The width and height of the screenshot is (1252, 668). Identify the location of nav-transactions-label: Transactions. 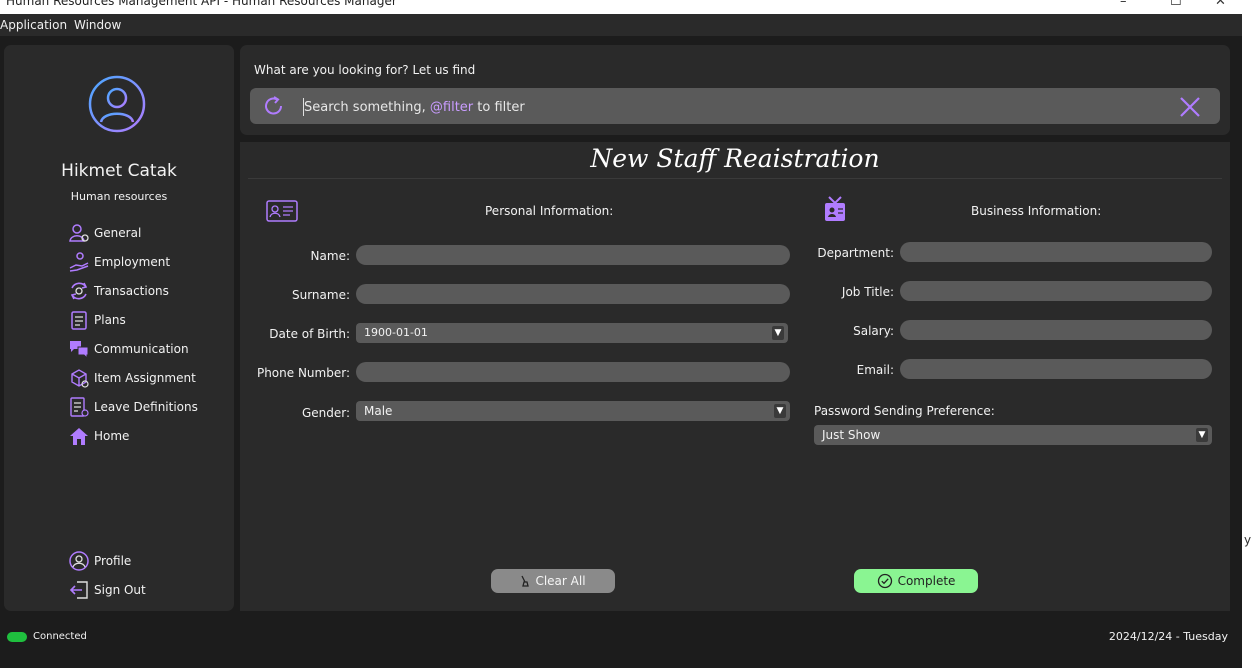
(131, 291).